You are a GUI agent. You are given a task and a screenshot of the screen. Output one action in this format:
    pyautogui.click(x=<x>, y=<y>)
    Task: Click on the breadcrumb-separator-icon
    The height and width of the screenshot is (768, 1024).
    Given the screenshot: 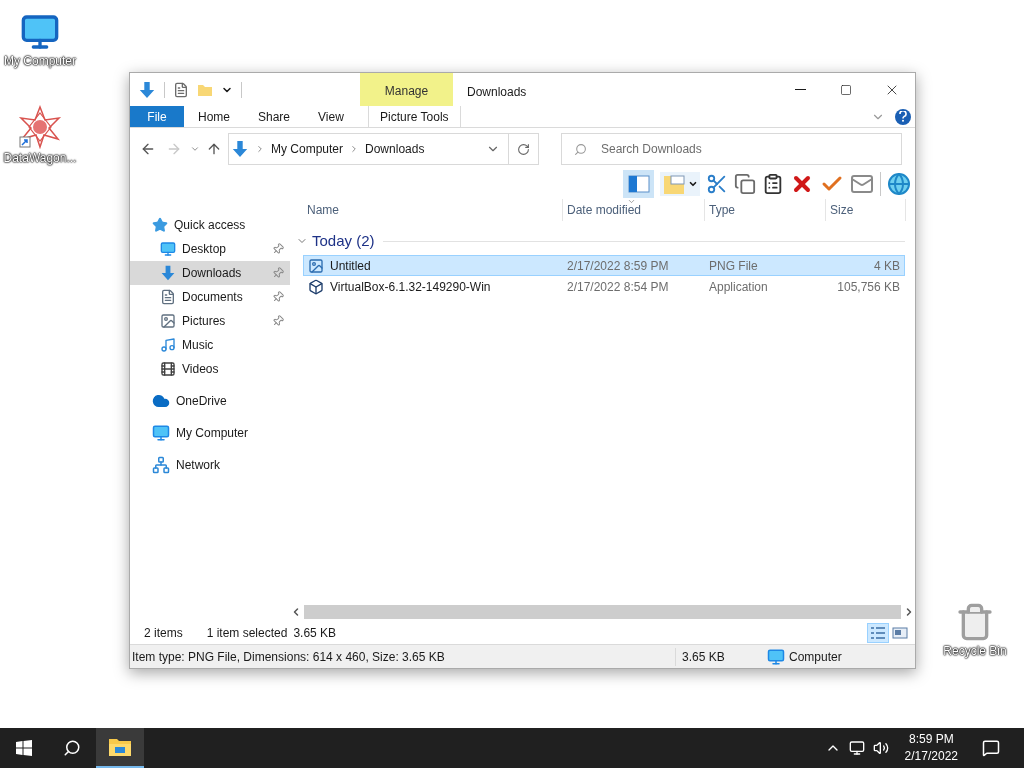 What is the action you would take?
    pyautogui.click(x=260, y=149)
    